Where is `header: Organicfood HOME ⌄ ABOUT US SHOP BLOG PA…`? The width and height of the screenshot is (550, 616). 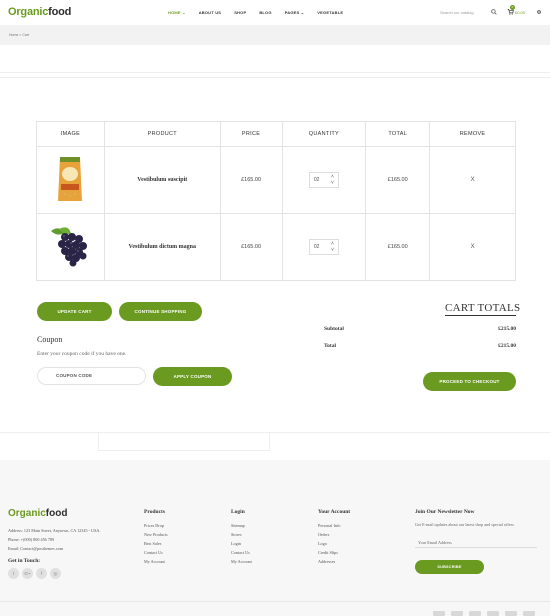 header: Organicfood HOME ⌄ ABOUT US SHOP BLOG PA… is located at coordinates (275, 12).